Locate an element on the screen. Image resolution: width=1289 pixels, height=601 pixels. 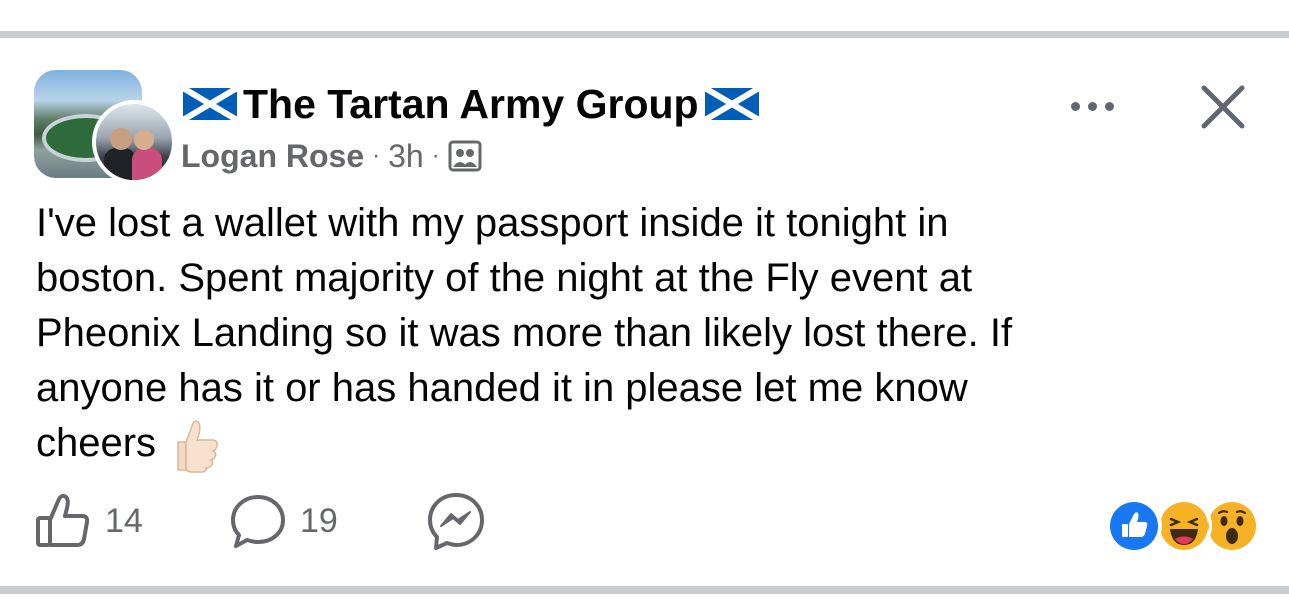
close-icon is located at coordinates (1223, 107).